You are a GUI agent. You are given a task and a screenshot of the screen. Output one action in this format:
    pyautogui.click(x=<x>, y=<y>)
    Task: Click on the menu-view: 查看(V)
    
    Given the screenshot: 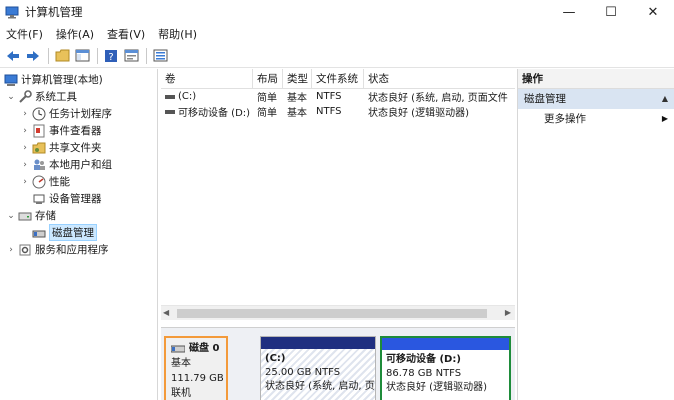 What is the action you would take?
    pyautogui.click(x=126, y=34)
    